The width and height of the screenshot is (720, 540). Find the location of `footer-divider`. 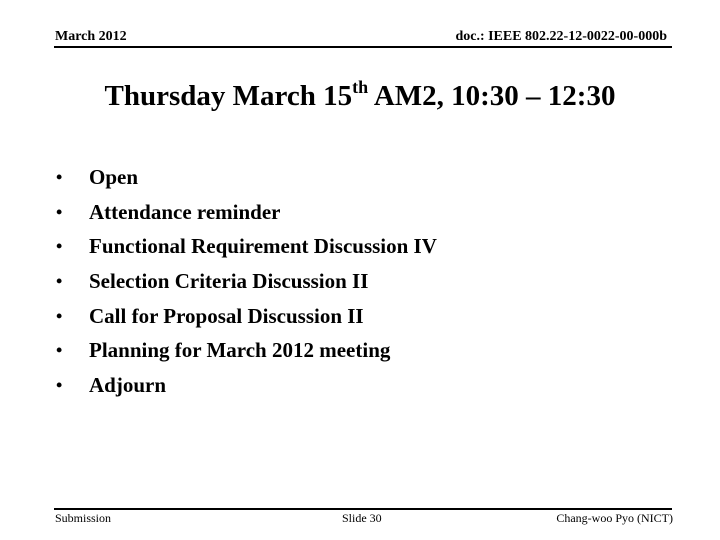

footer-divider is located at coordinates (363, 509).